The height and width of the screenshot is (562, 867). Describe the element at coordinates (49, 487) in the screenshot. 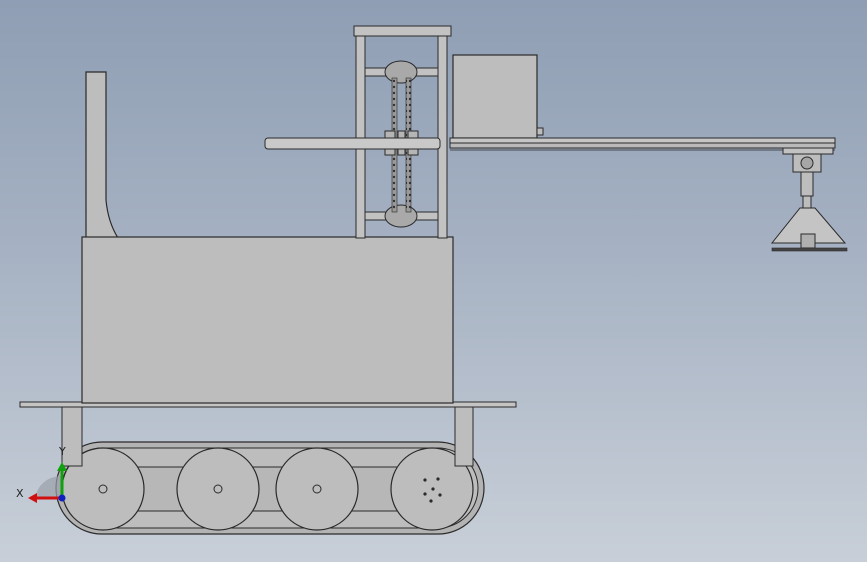

I see `triad-z-shade` at that location.